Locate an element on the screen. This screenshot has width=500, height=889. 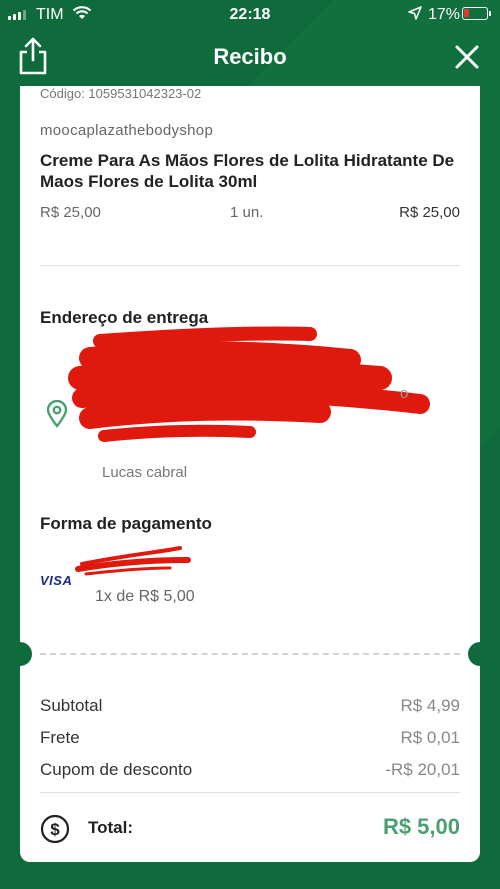
total-value: R$ 5,00 is located at coordinates (421, 826).